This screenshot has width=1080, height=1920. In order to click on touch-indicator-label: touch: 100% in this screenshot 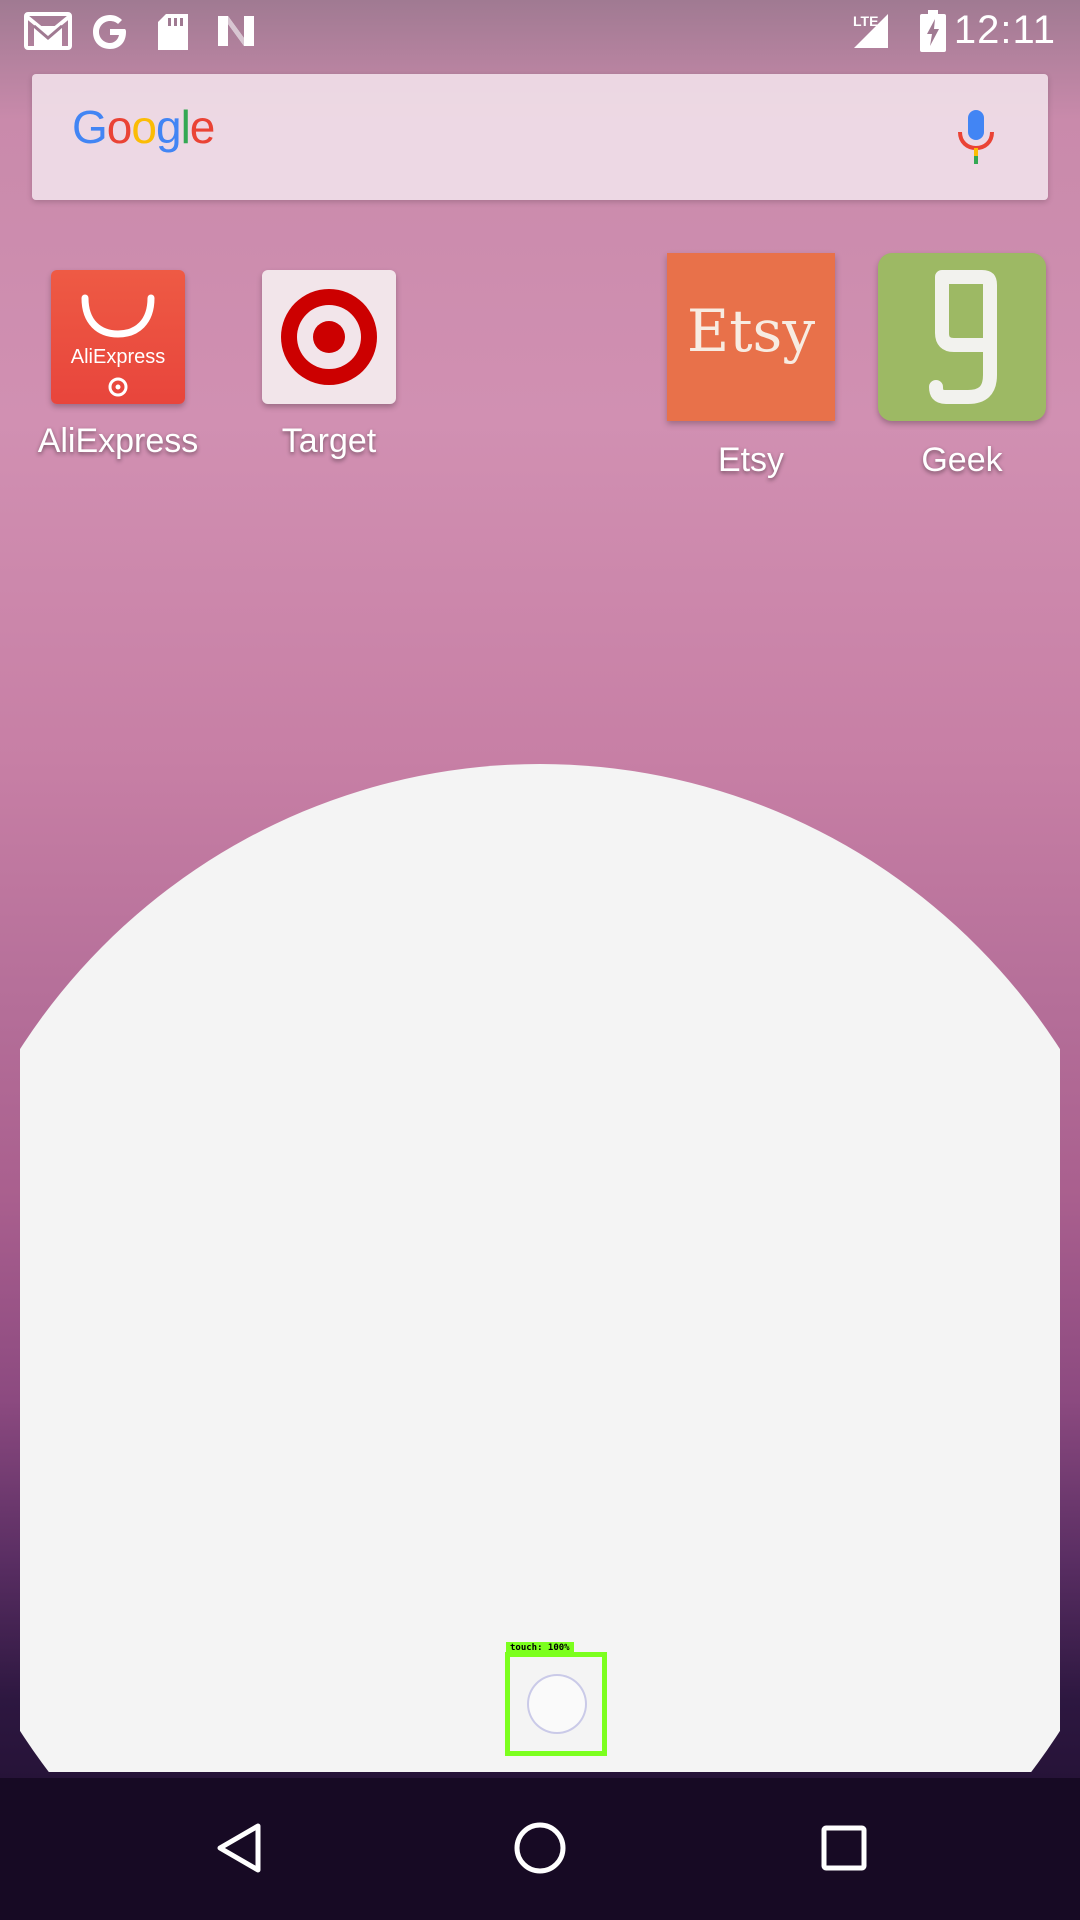, I will do `click(540, 1648)`.